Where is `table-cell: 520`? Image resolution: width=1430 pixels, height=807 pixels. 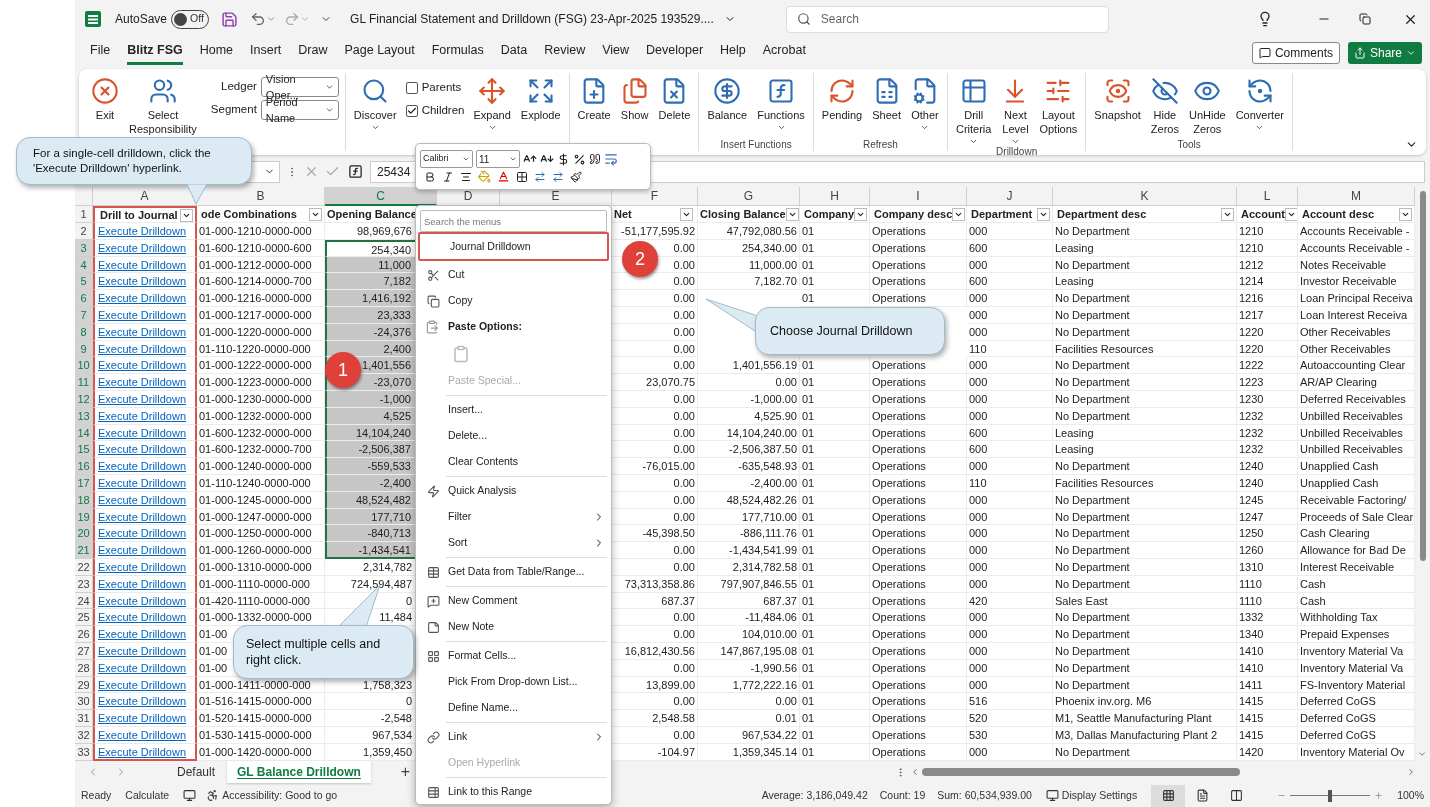
table-cell: 520 is located at coordinates (1010, 718).